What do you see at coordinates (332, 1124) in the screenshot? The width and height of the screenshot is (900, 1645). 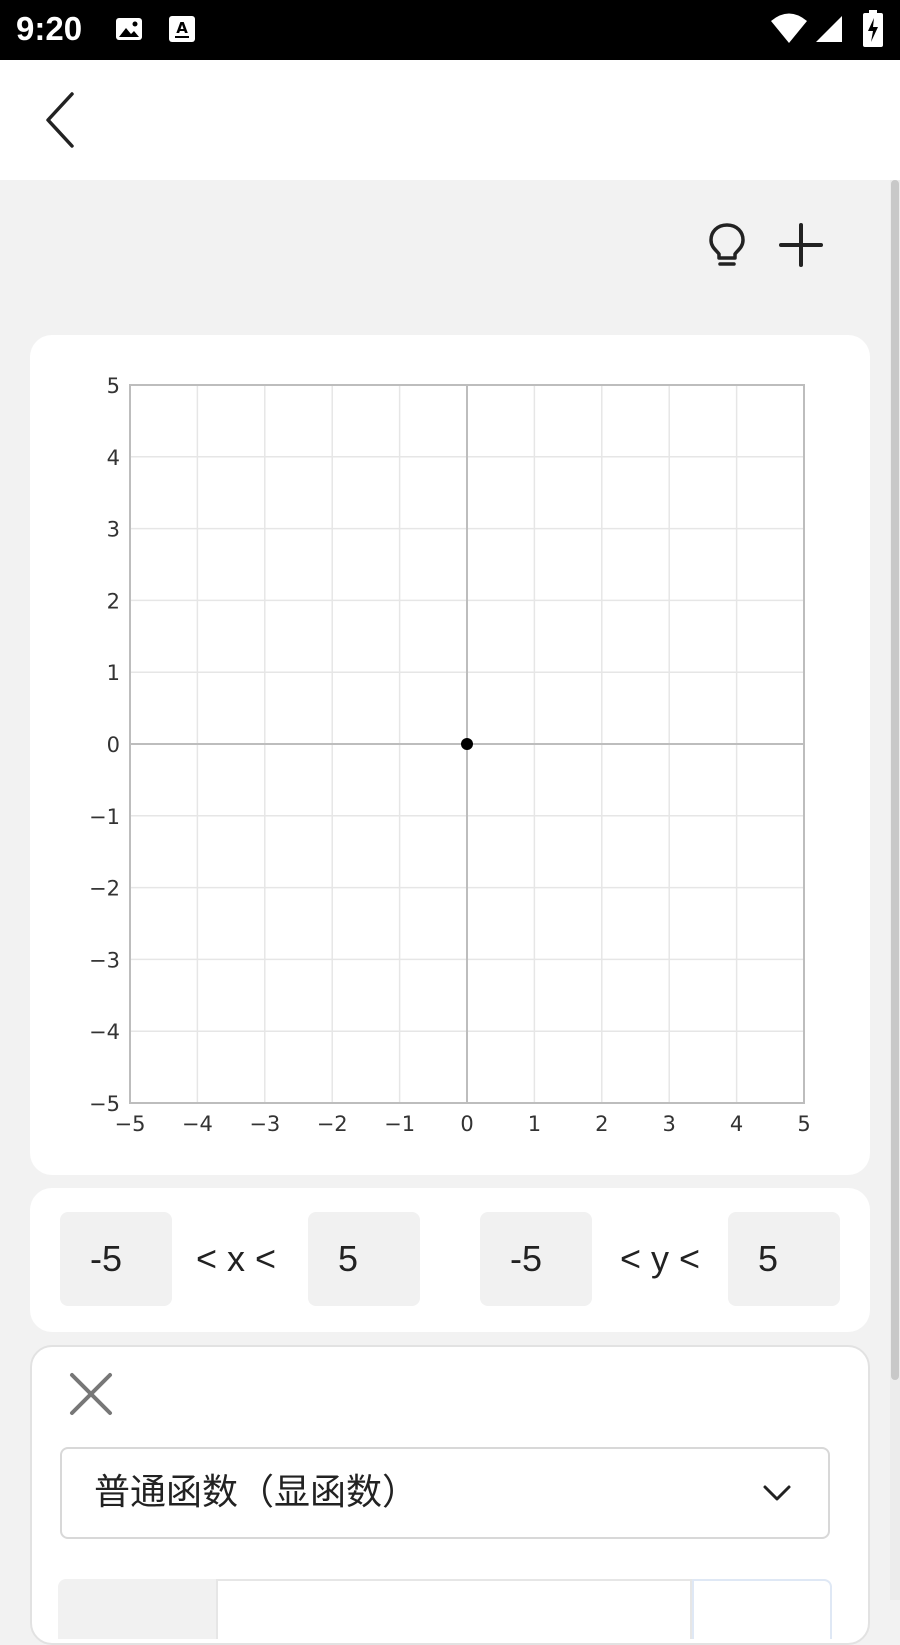 I see `x-tick-label: −2` at bounding box center [332, 1124].